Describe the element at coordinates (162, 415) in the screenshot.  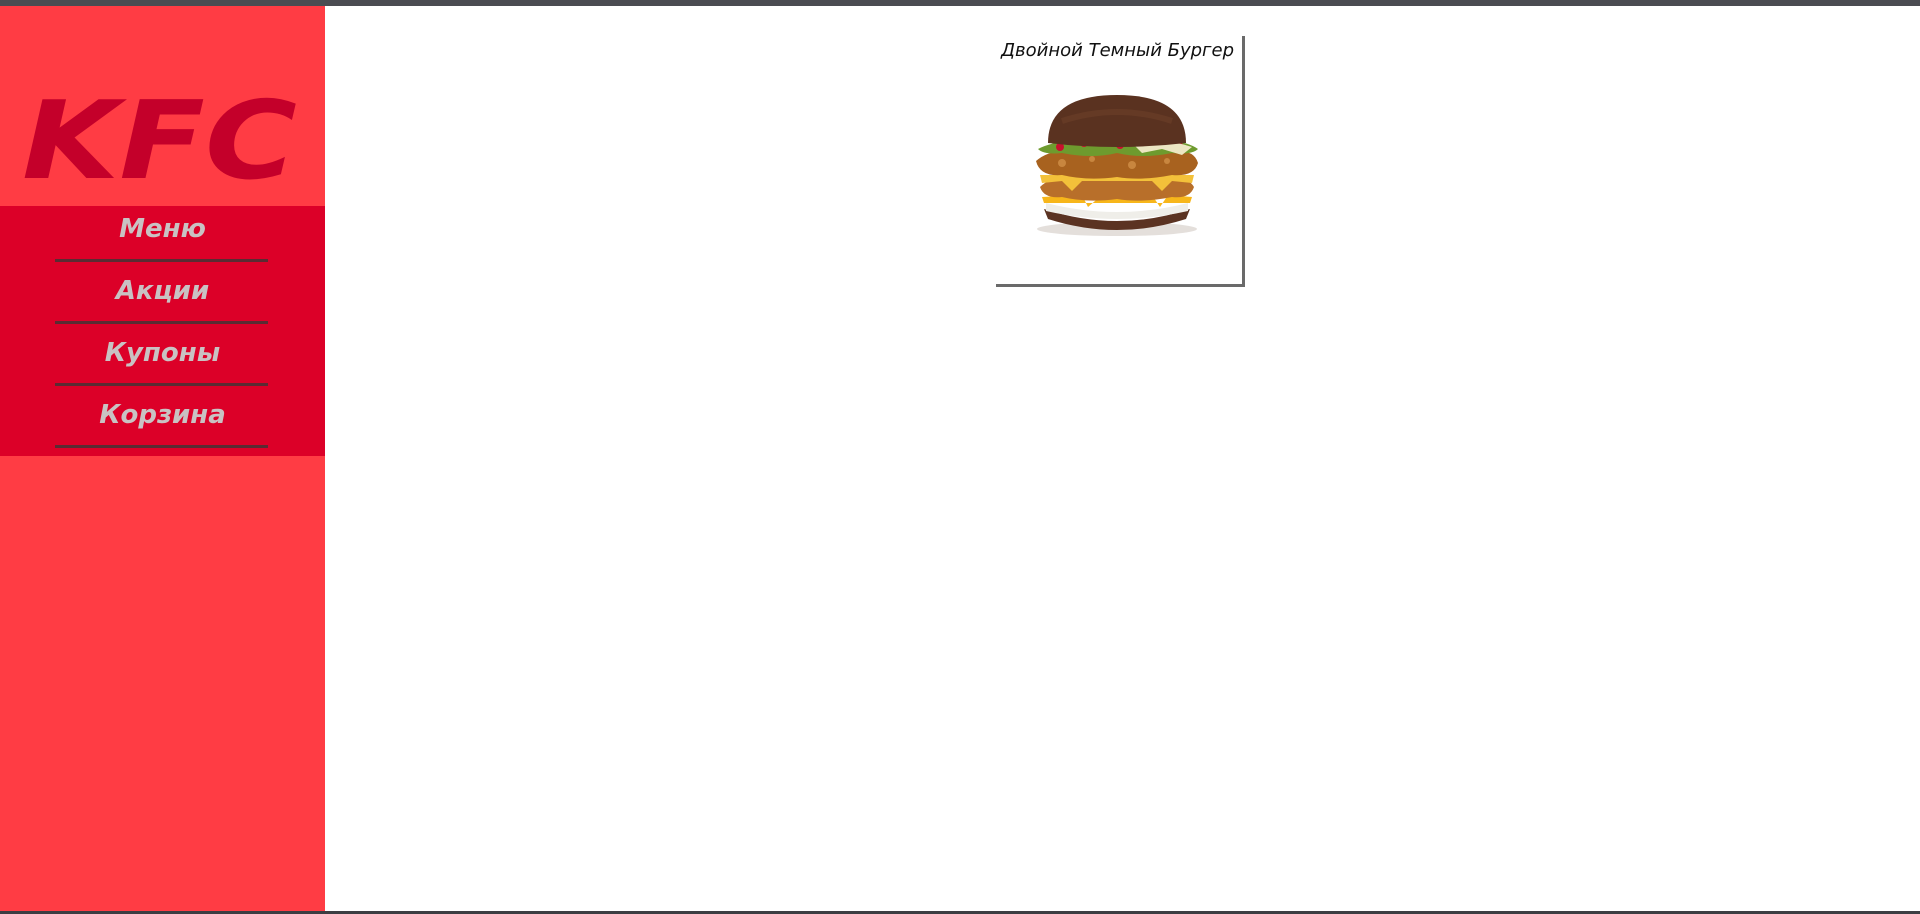
I see `nav-item-label: Корзина` at that location.